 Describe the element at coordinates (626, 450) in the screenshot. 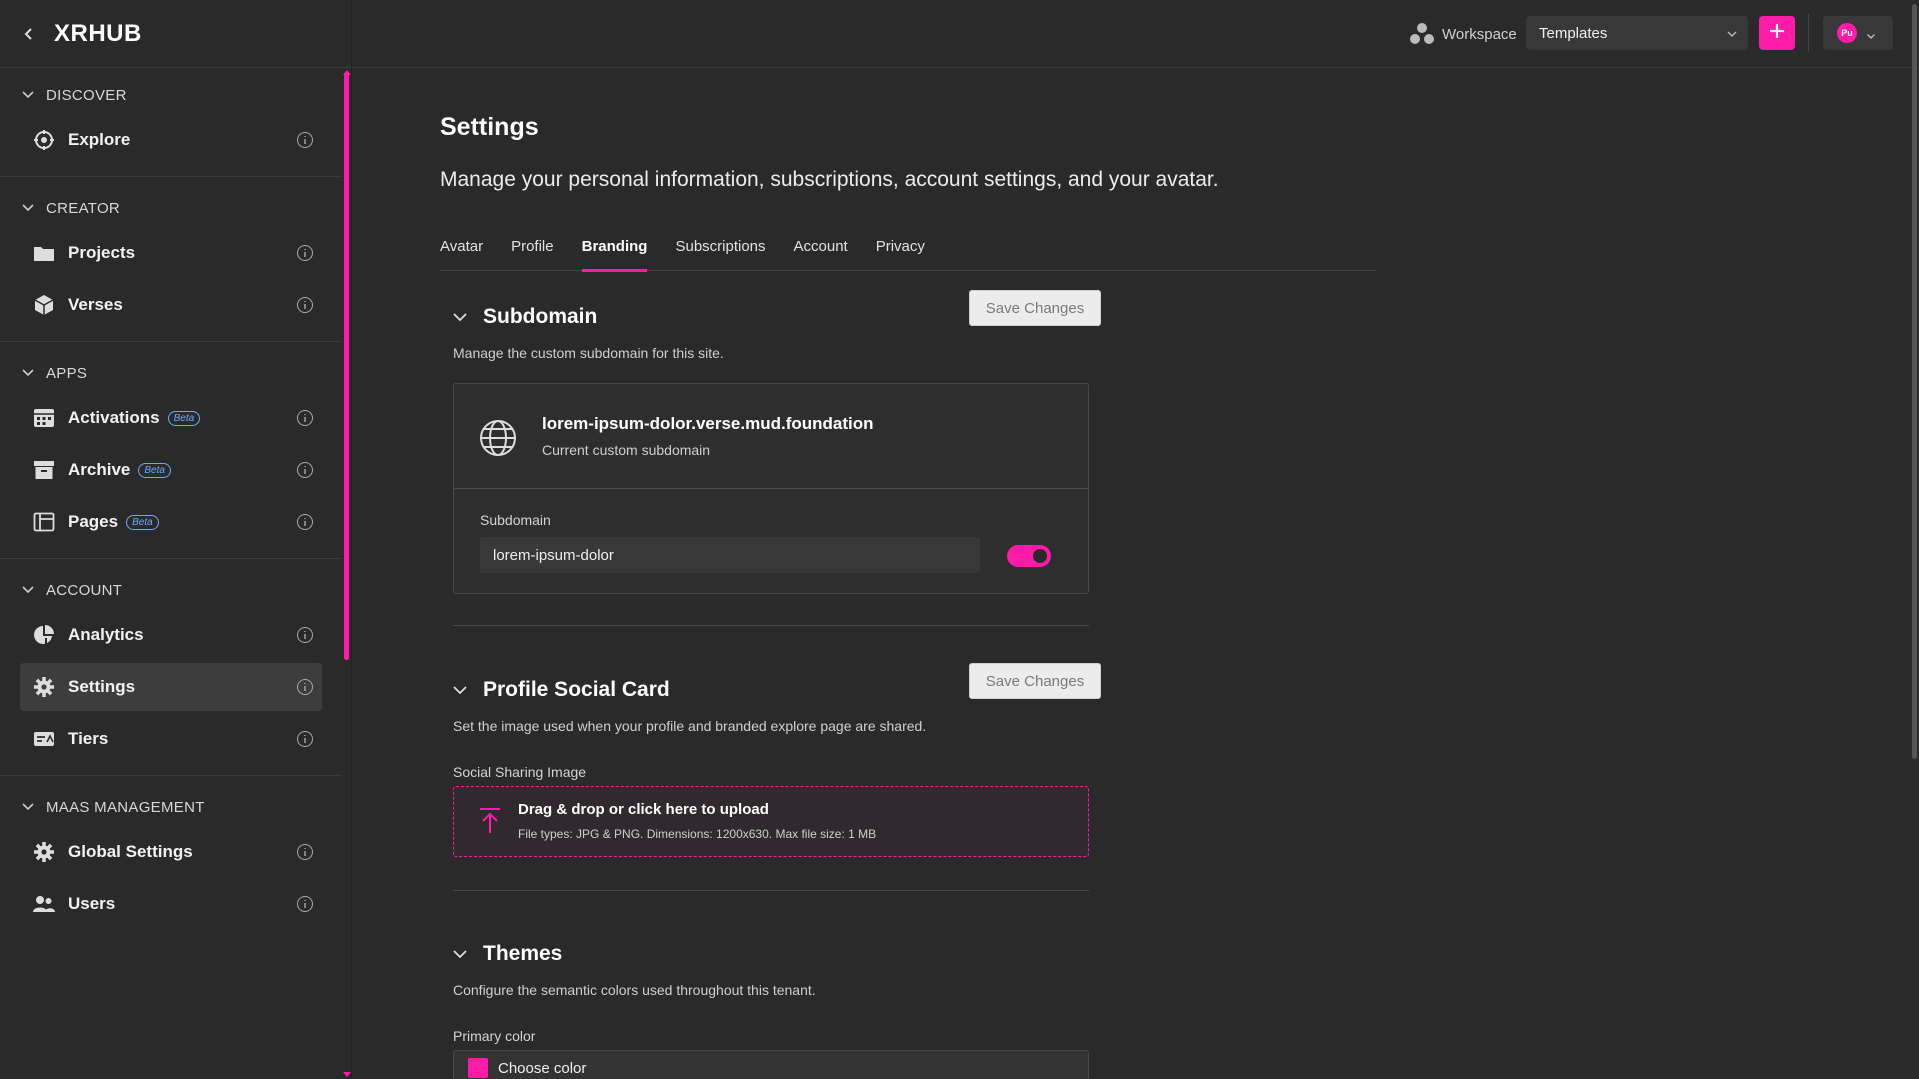

I see `current-domain-caption: Current custom subdomain` at that location.